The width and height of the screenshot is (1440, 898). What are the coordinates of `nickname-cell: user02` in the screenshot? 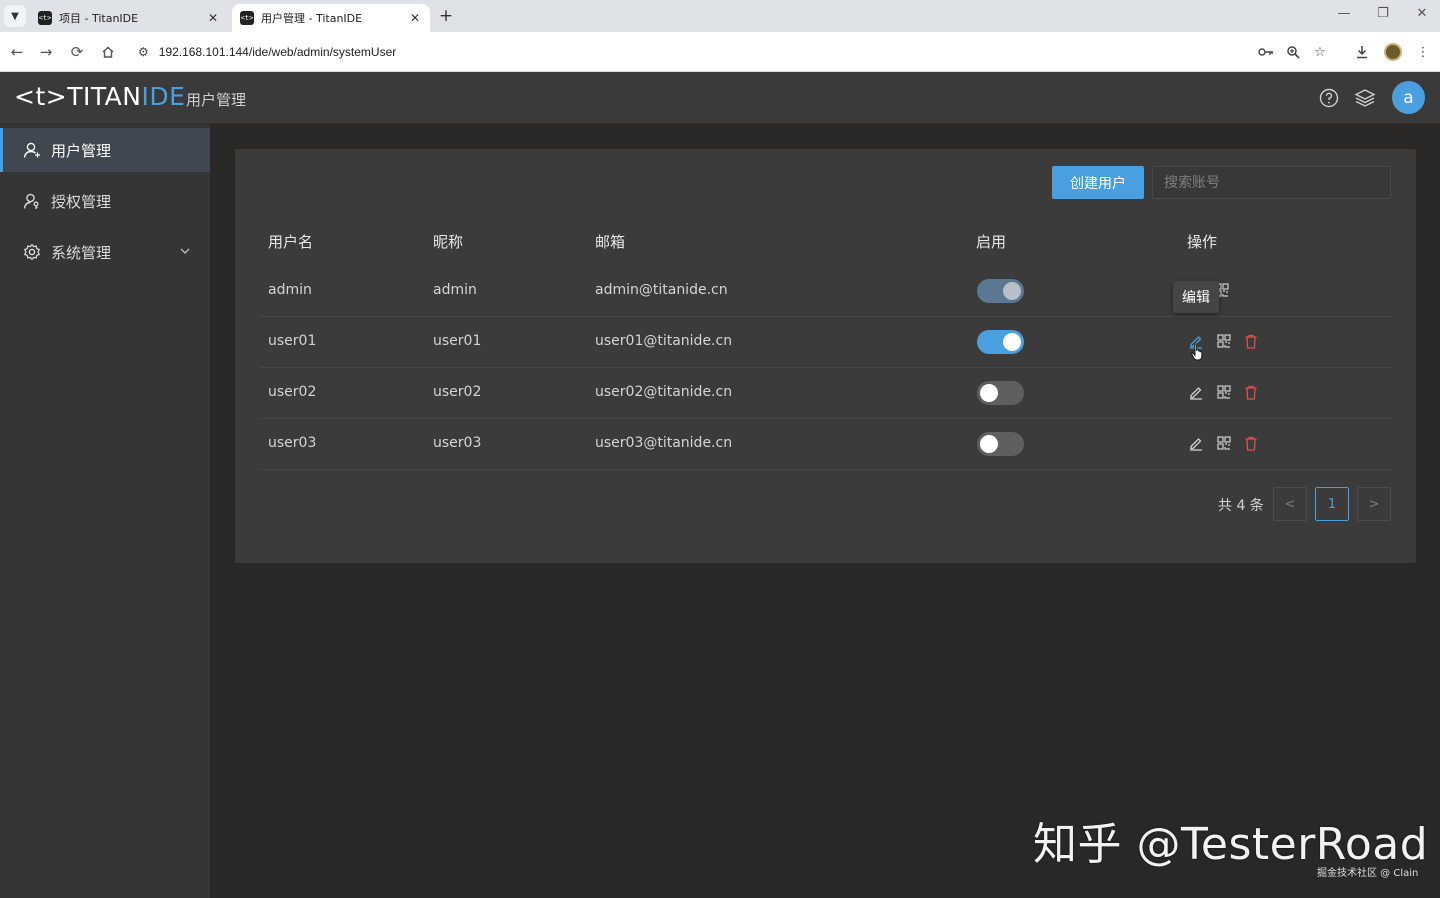 It's located at (457, 392).